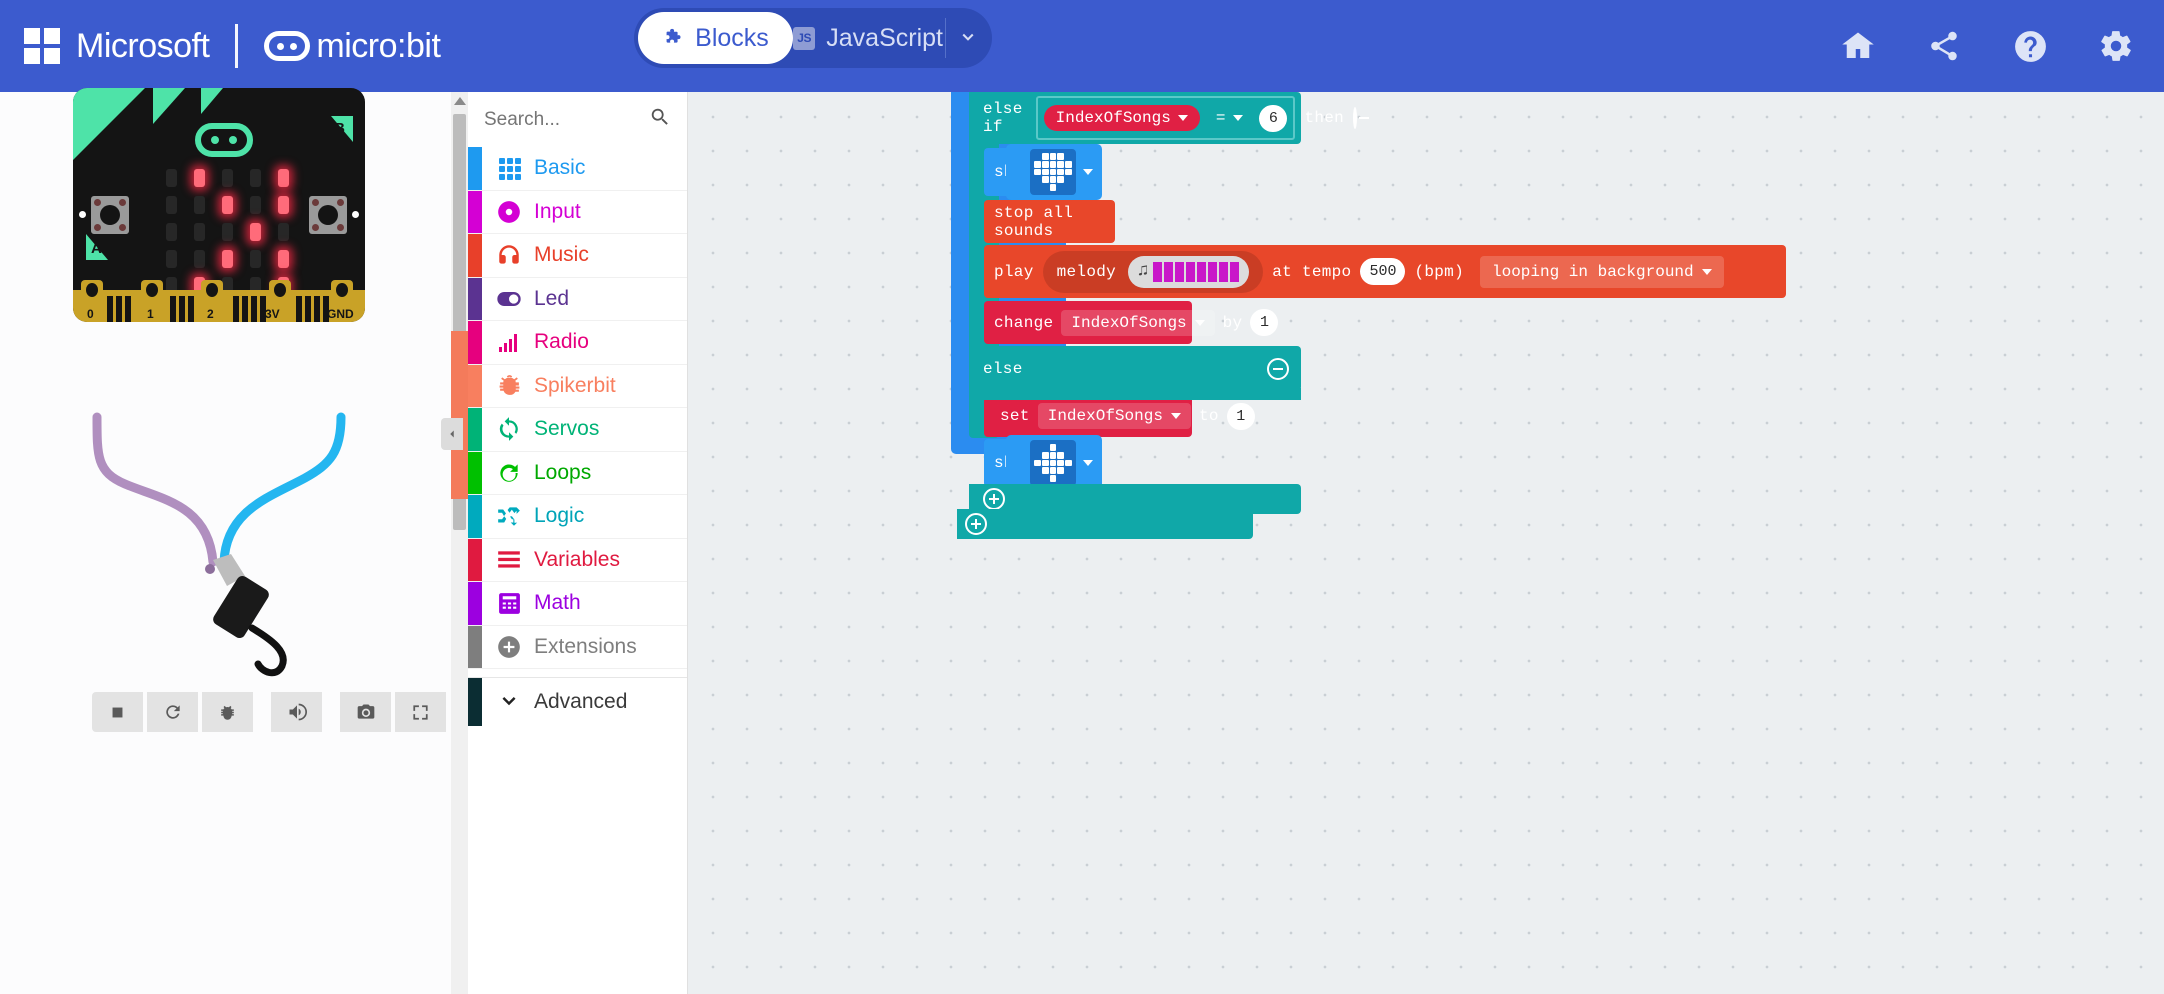 This screenshot has width=2164, height=994. Describe the element at coordinates (804, 38) in the screenshot. I see `js-badge-icon: JS` at that location.